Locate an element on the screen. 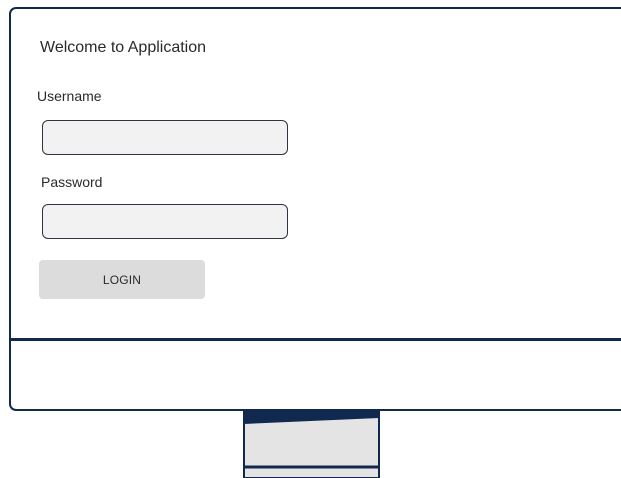 This screenshot has height=478, width=621. username-input is located at coordinates (165, 137).